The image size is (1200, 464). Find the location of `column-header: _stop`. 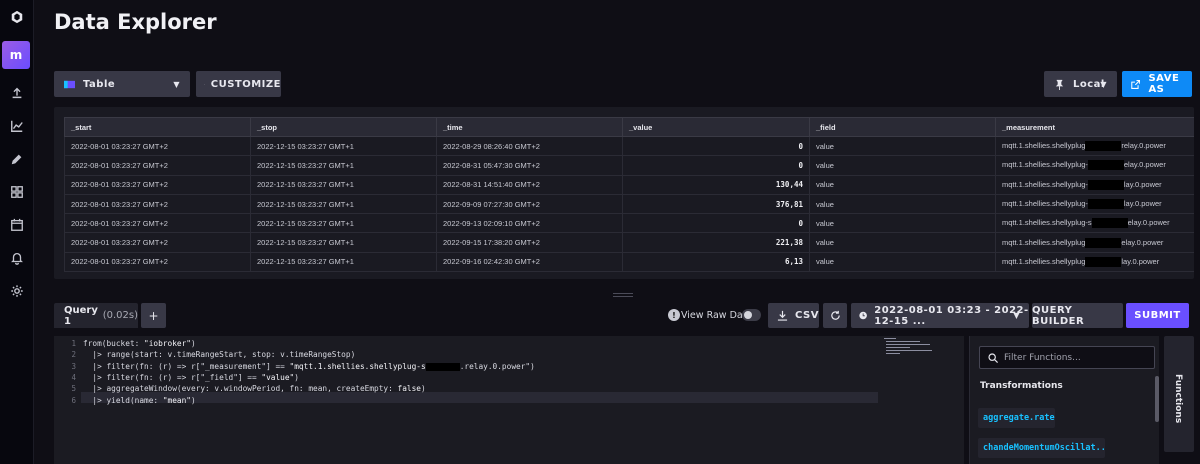

column-header: _stop is located at coordinates (343, 127).